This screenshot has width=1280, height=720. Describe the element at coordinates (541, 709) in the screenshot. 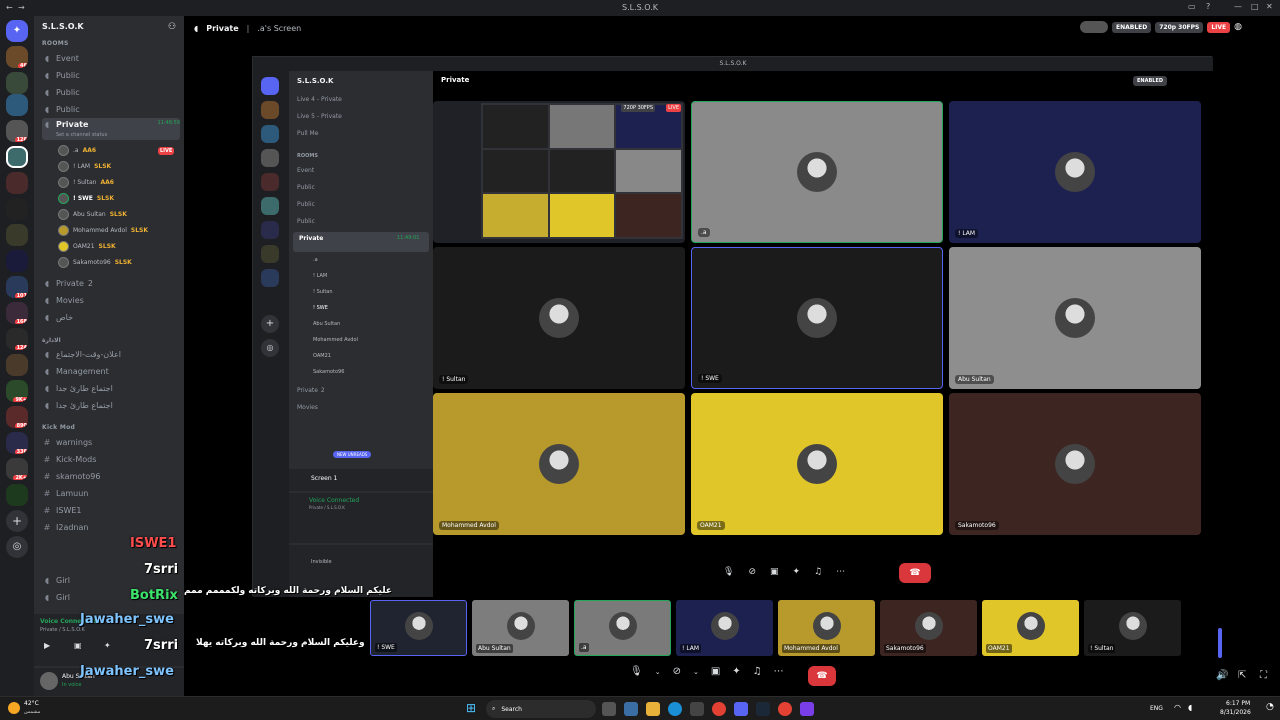

I see `taskbar-search: ⌕ Search` at that location.